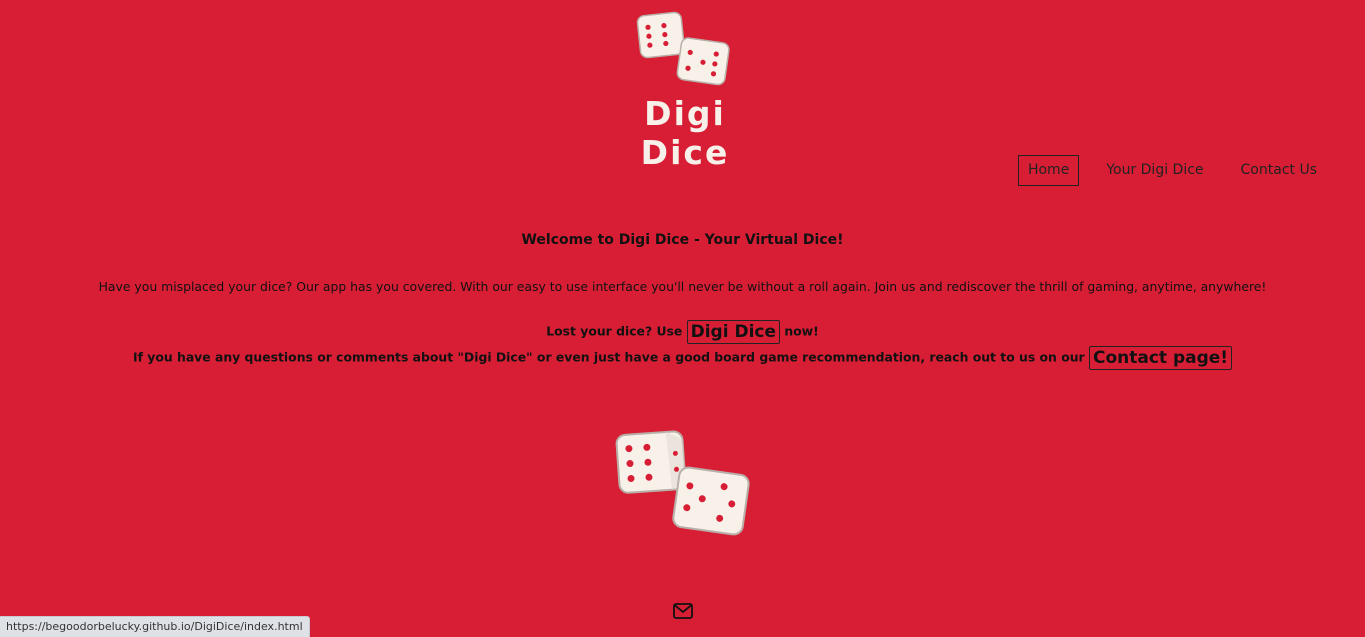 Image resolution: width=1365 pixels, height=637 pixels. I want to click on nav-contact-us: Contact Us, so click(1279, 170).